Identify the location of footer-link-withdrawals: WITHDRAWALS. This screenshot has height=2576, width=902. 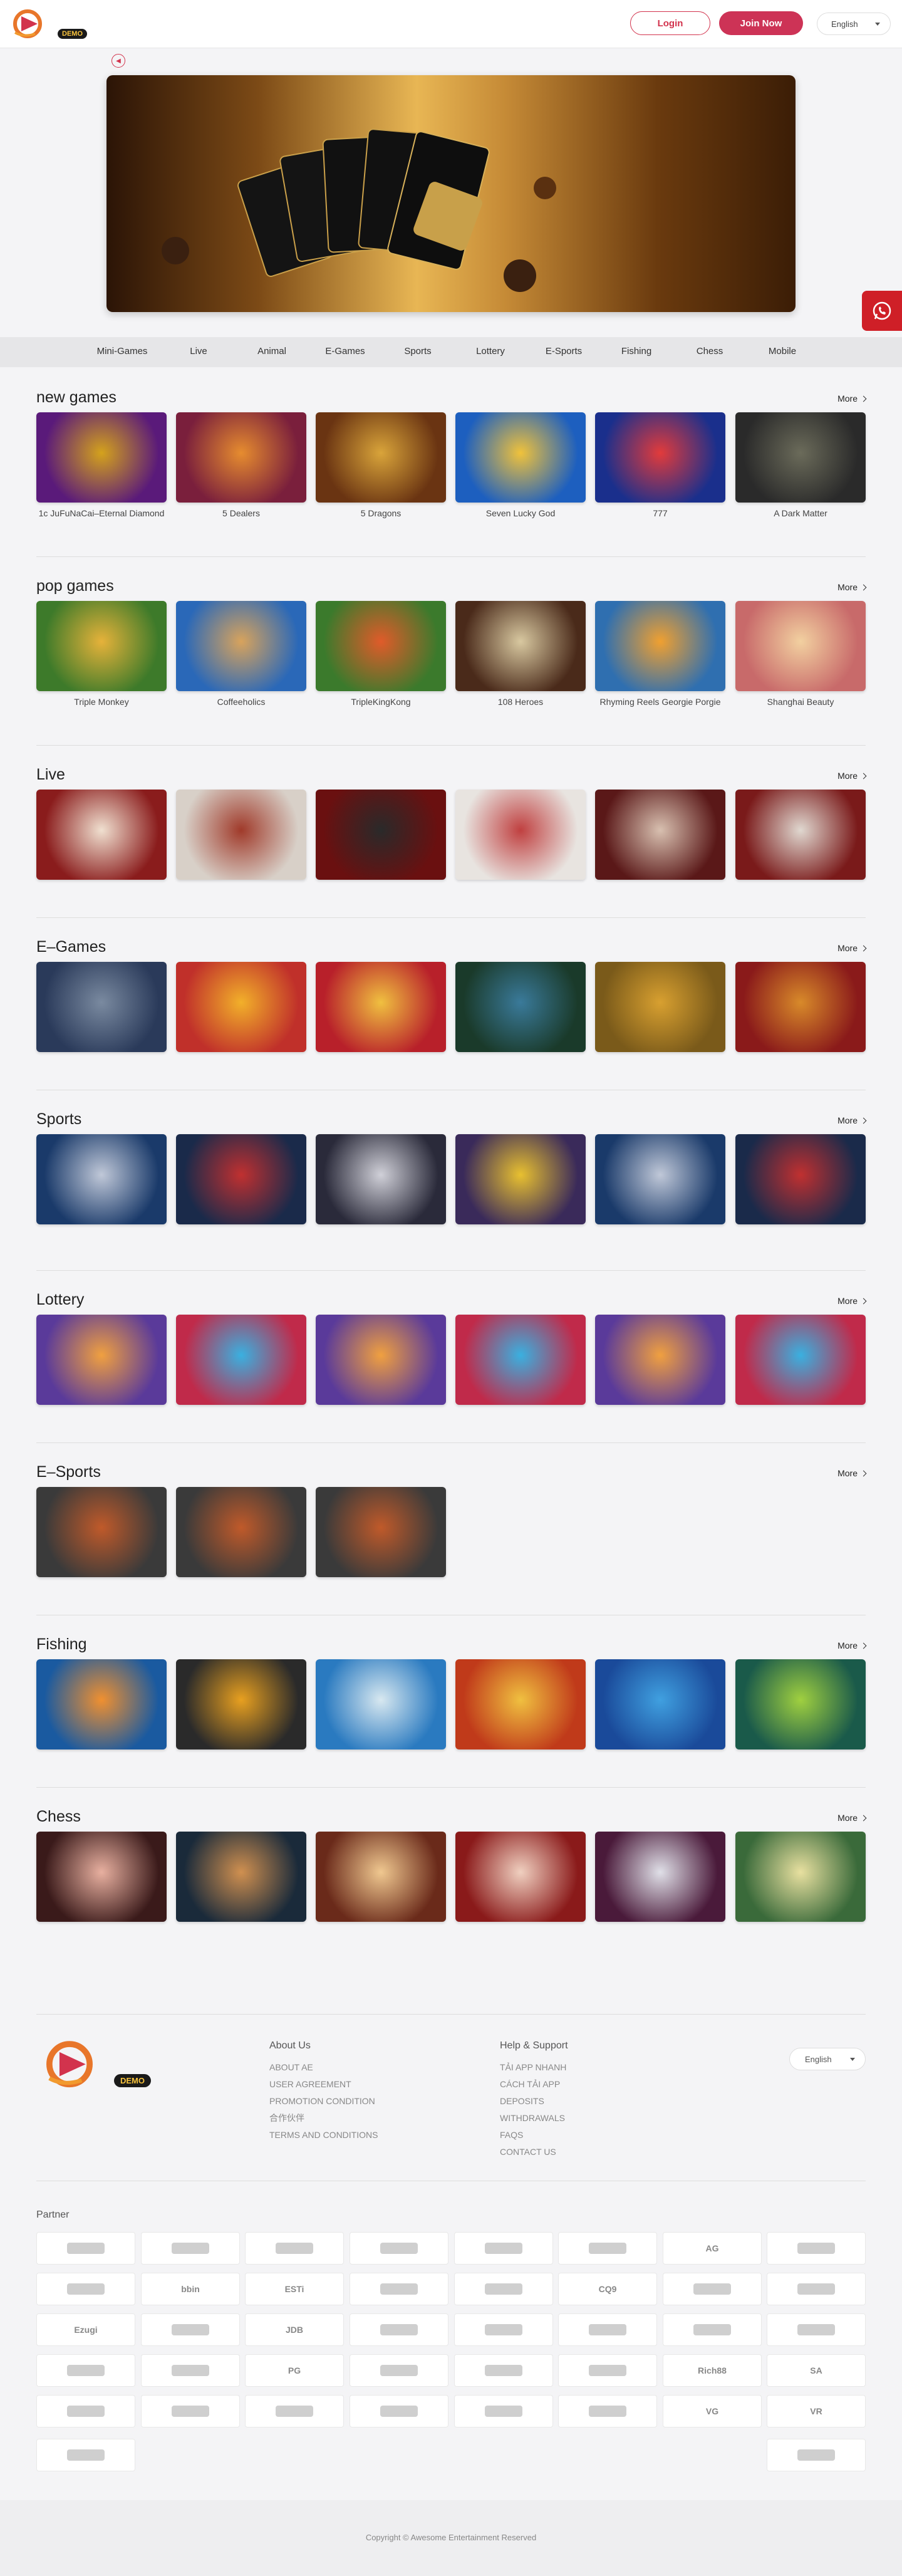
(534, 2118).